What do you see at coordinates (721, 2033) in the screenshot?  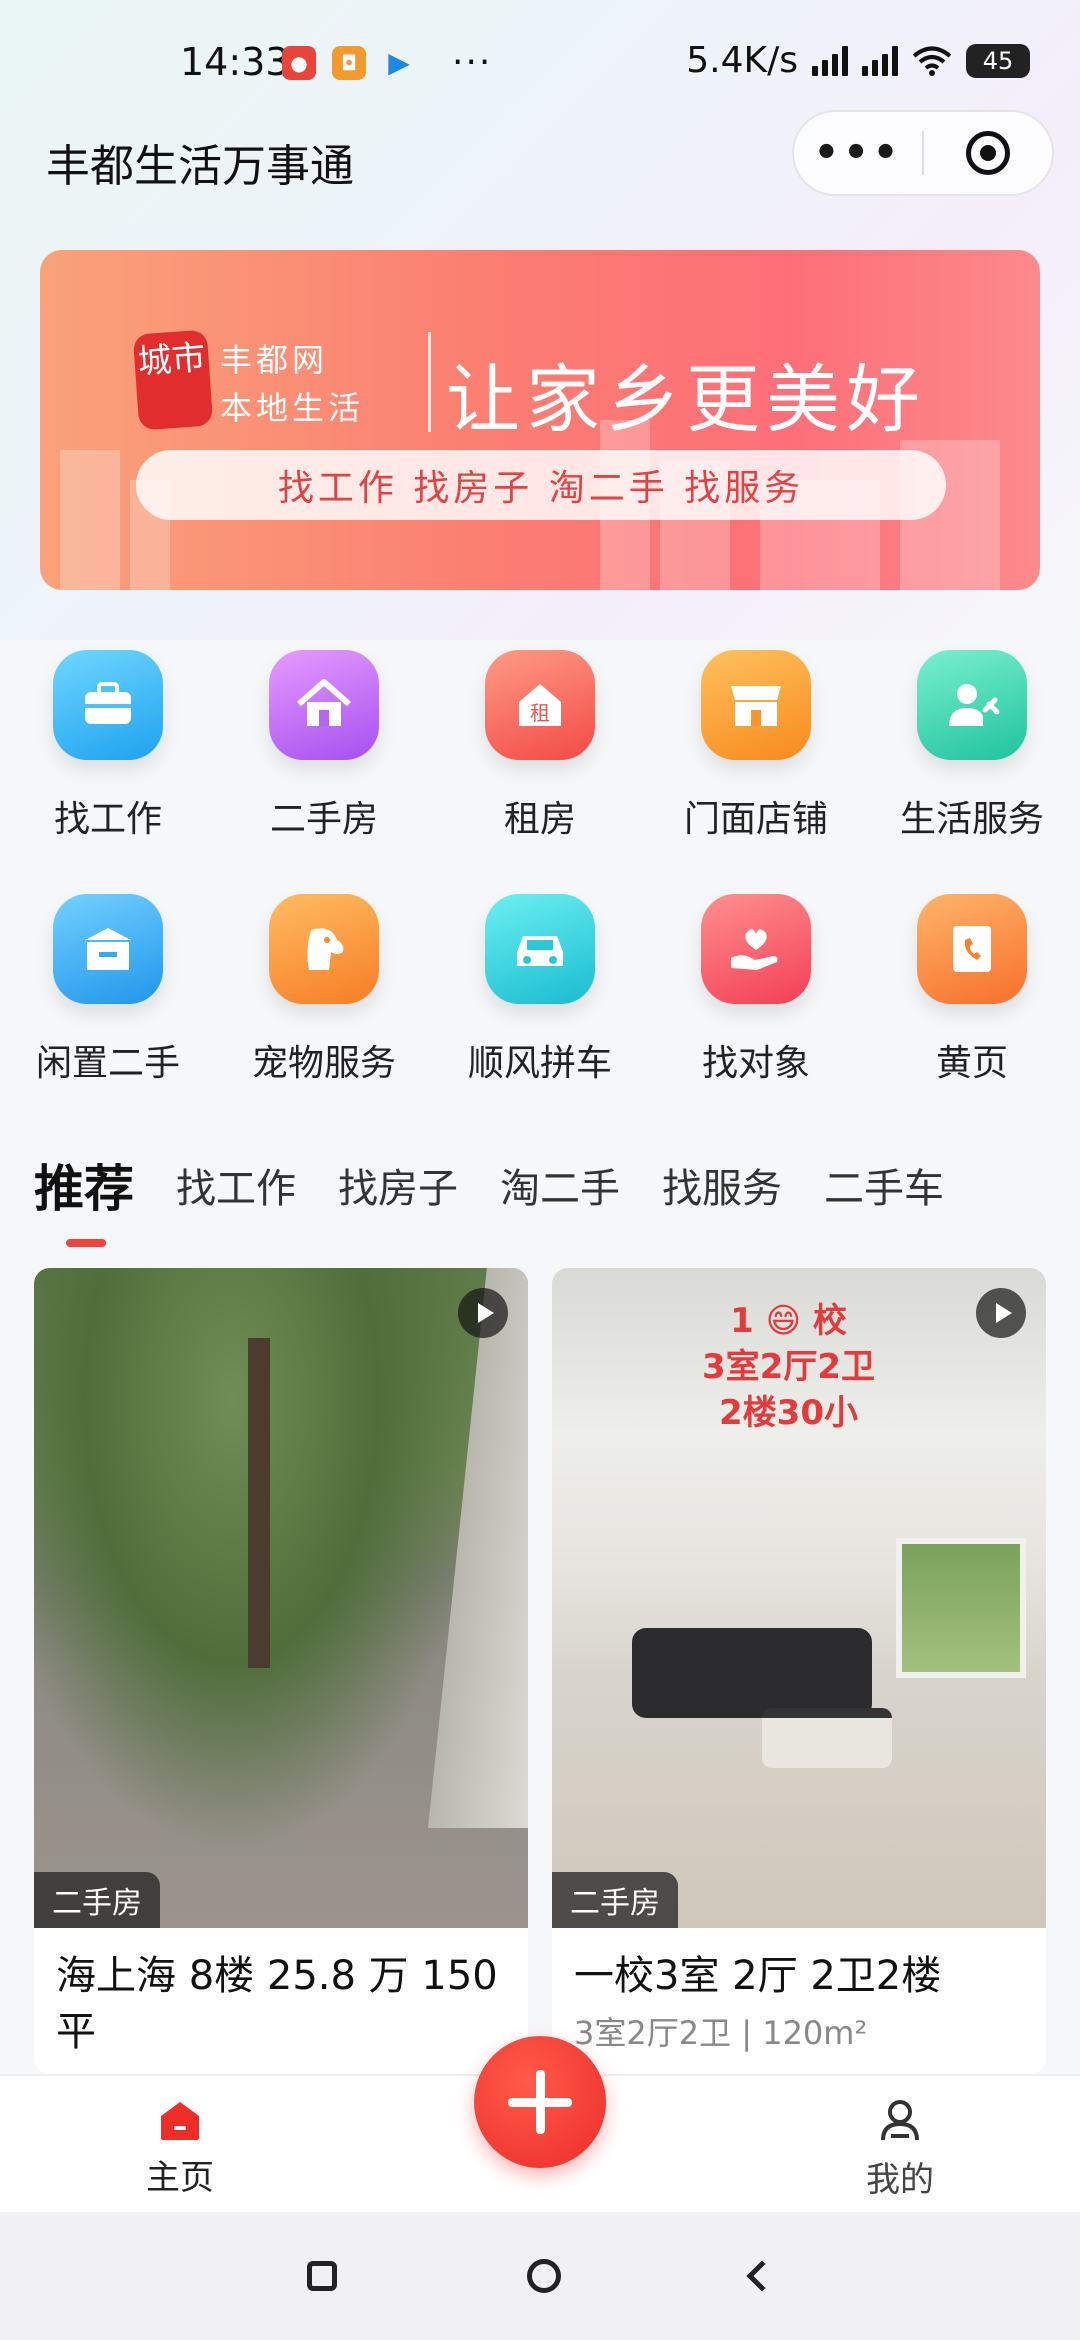 I see `listing-subtitle: 3室2厅2卫 | 120m²` at bounding box center [721, 2033].